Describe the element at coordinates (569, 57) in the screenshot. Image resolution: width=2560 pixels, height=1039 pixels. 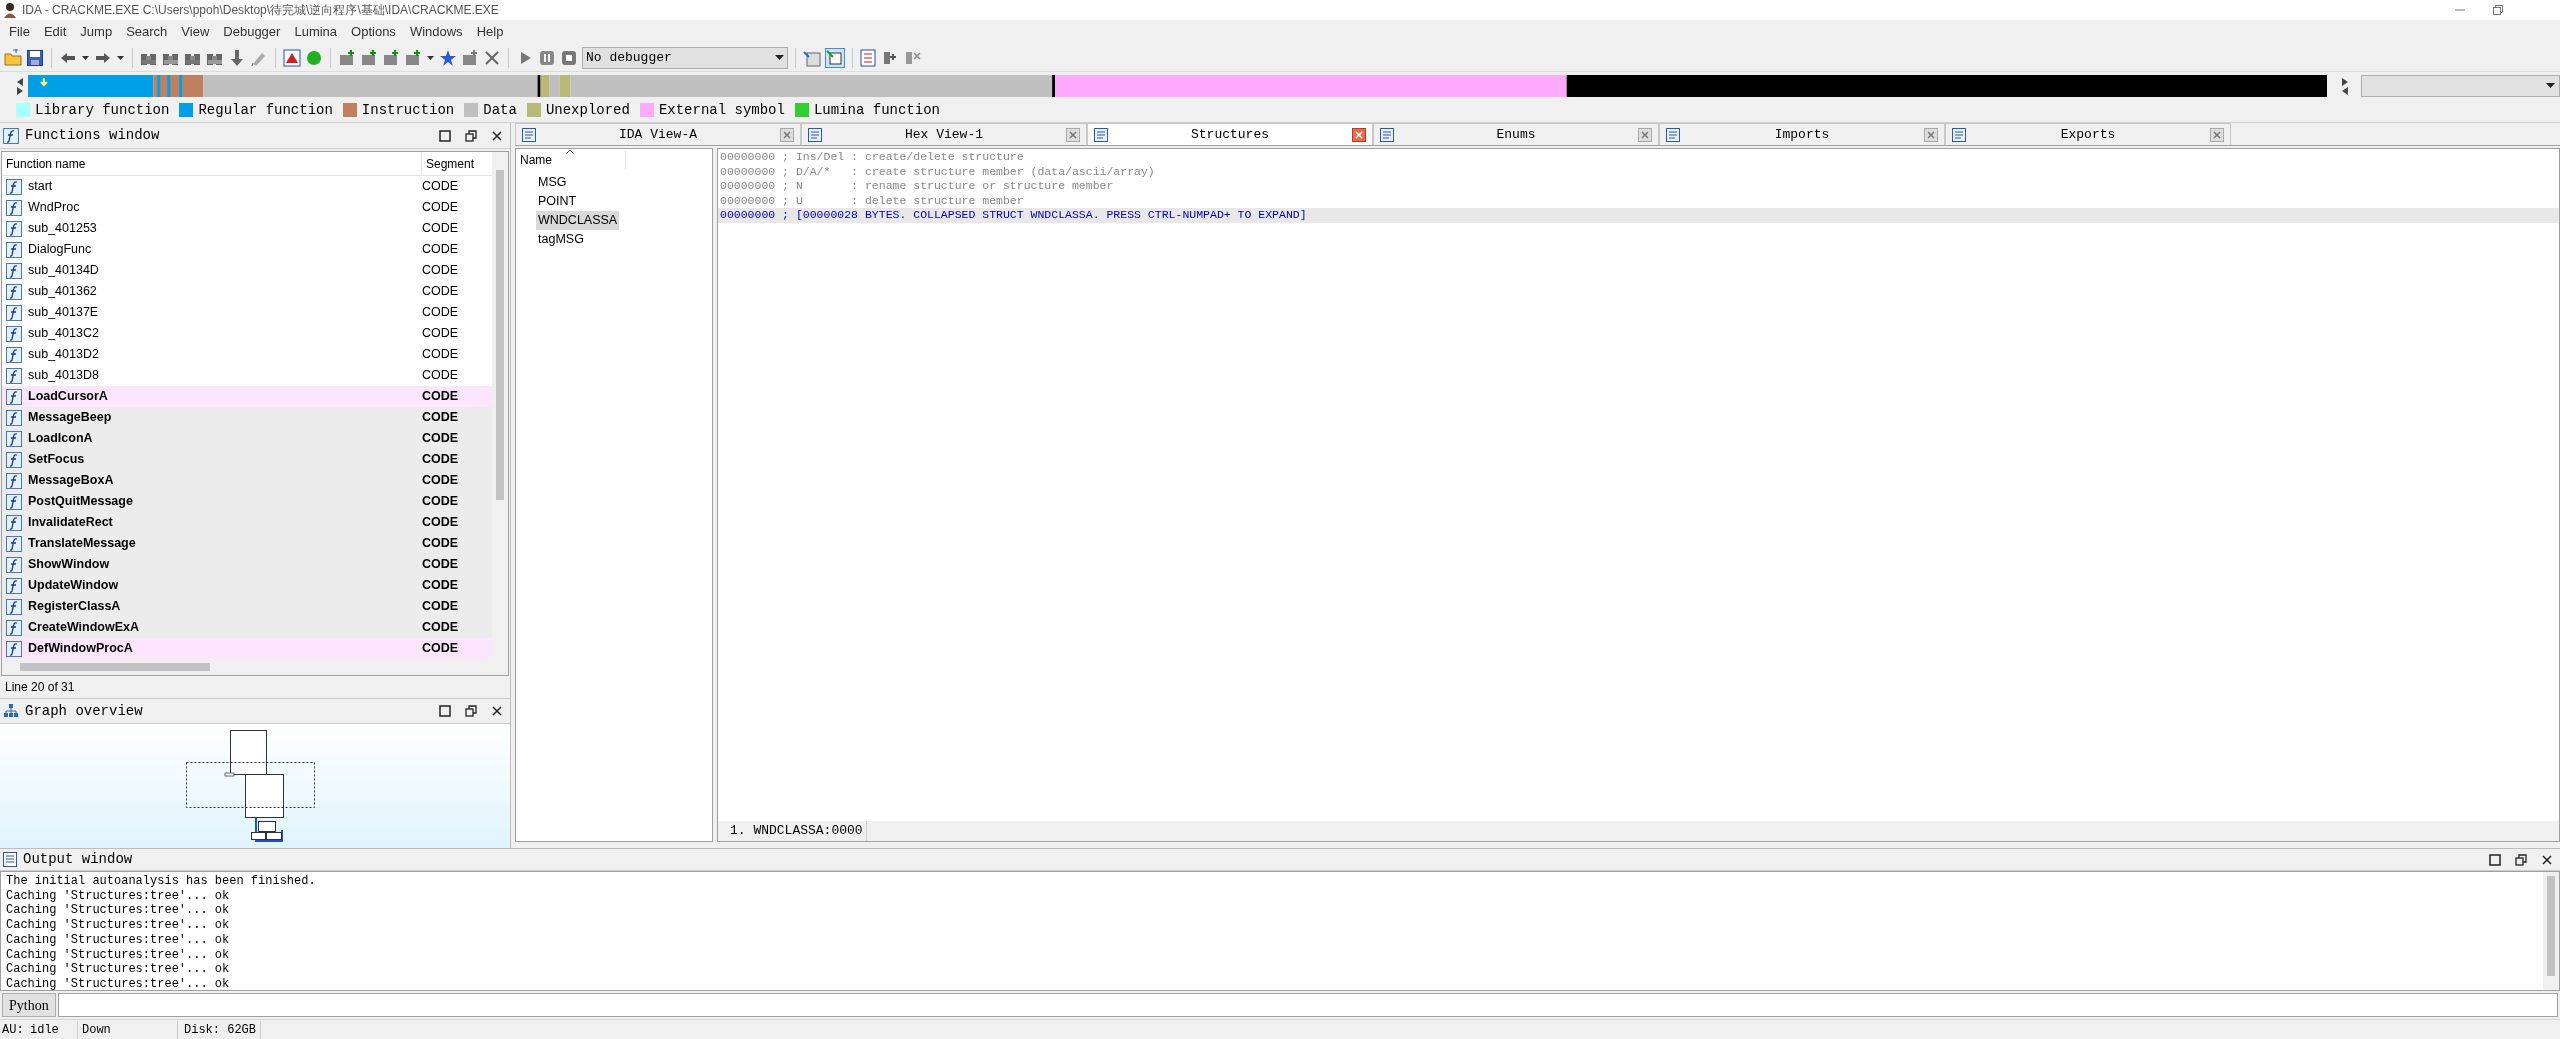
I see `stop-icon` at that location.